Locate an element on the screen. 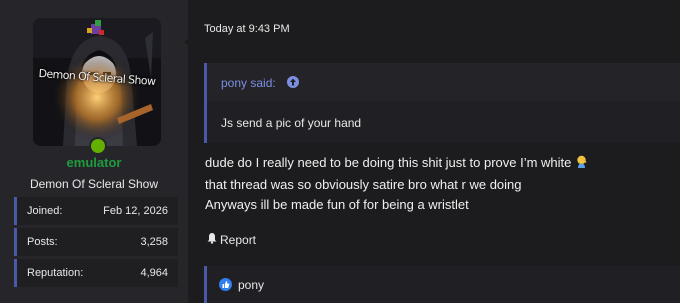 This screenshot has height=303, width=680. stat-label: Reputation: is located at coordinates (55, 273).